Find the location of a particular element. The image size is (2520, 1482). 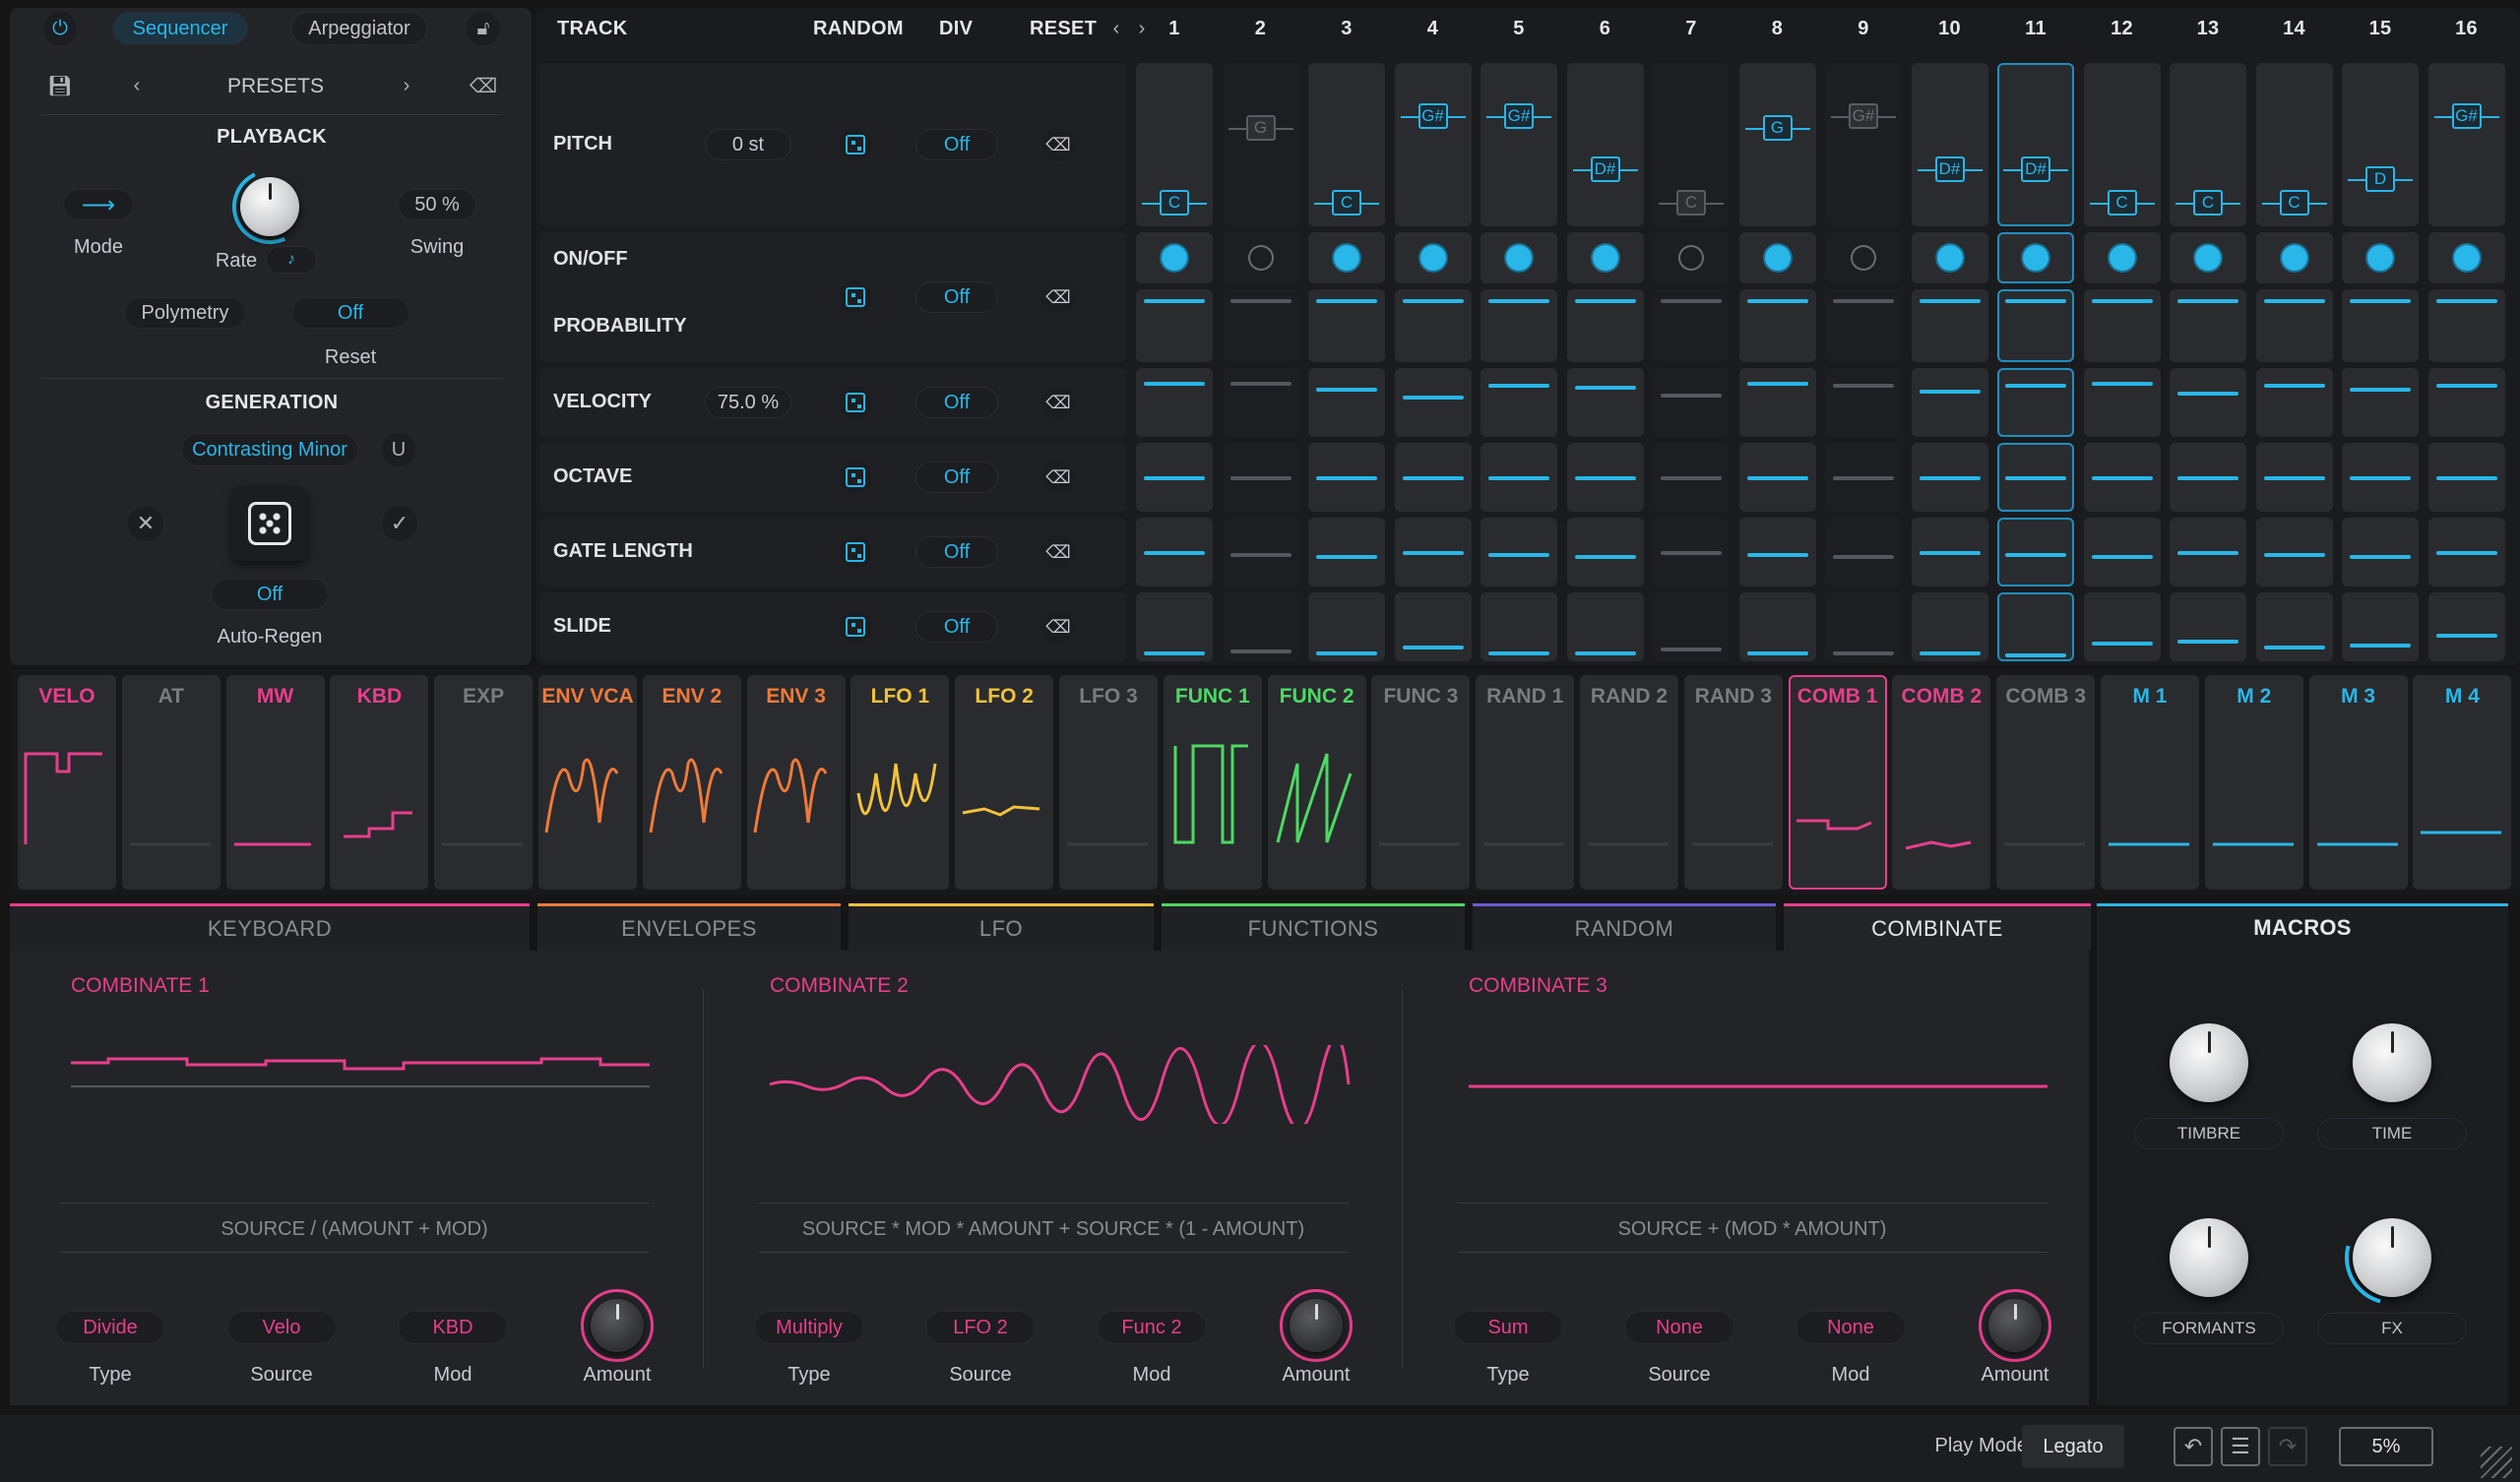

tab-arpeggiator: Arpeggiator is located at coordinates (359, 28).